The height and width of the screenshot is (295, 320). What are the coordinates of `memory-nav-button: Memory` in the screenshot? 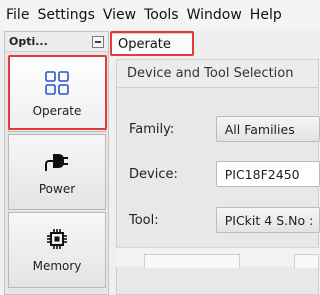 It's located at (57, 250).